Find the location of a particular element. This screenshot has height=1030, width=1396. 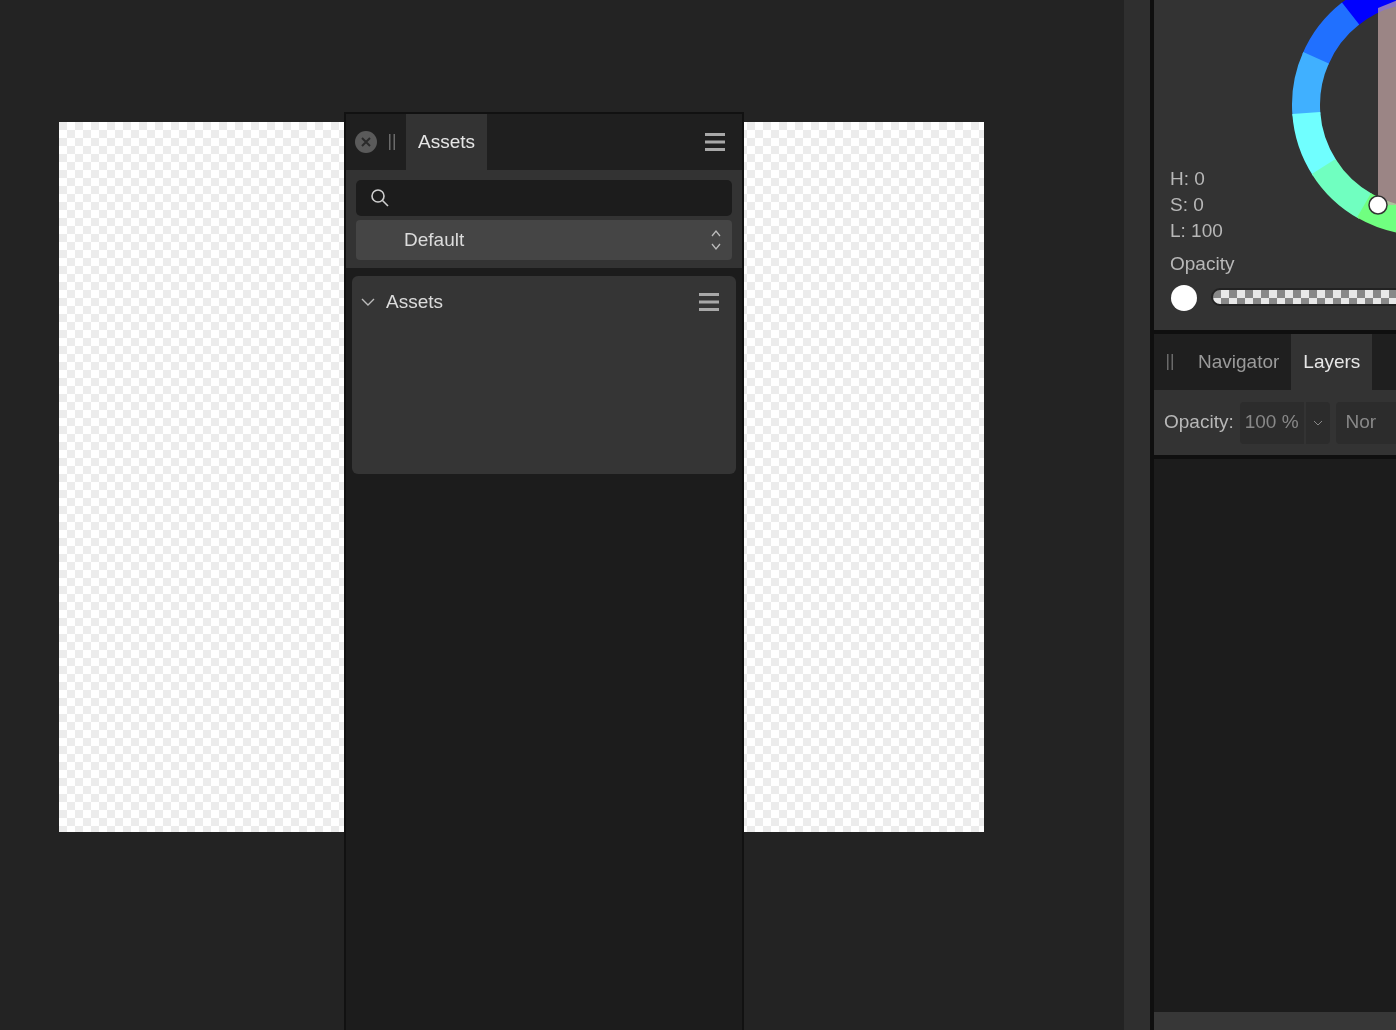

opacity-label: Opacity: is located at coordinates (1199, 422).